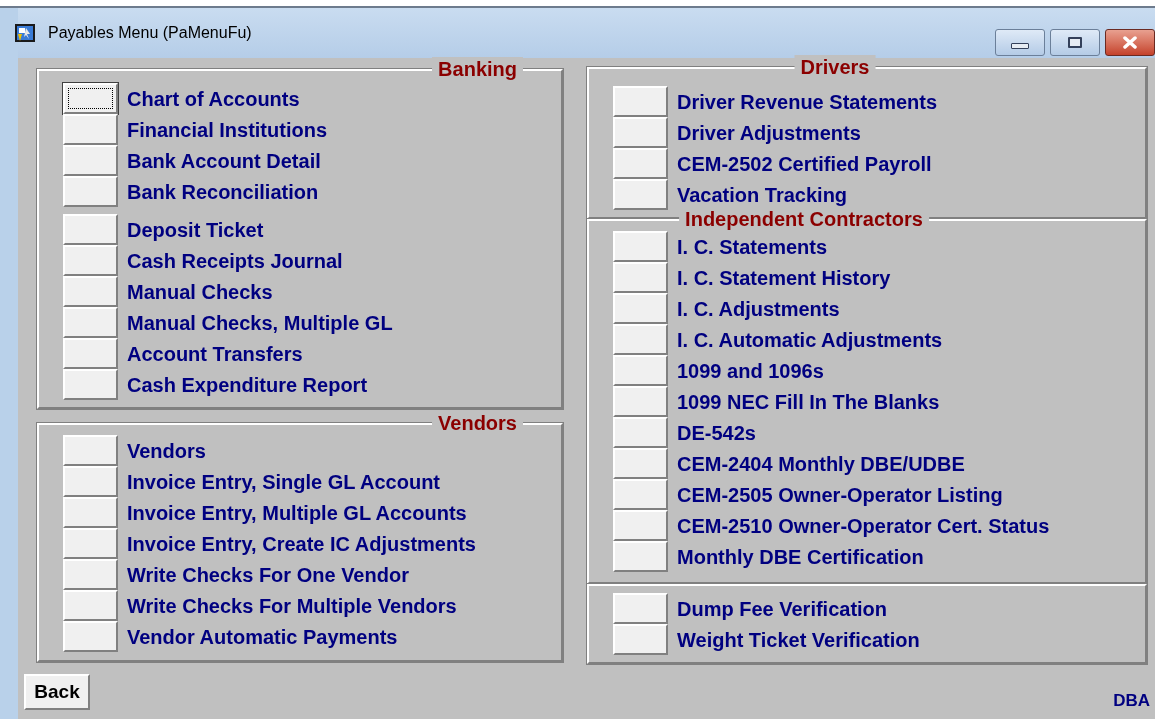 The image size is (1155, 719). What do you see at coordinates (224, 160) in the screenshot?
I see `menu-label: Bank Account Detail` at bounding box center [224, 160].